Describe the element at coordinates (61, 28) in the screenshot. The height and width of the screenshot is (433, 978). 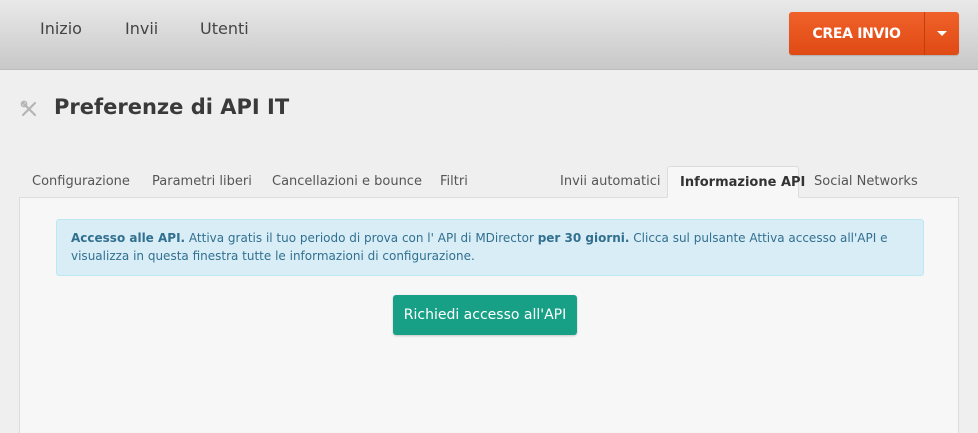
I see `nav-item-inizio: Inizio` at that location.